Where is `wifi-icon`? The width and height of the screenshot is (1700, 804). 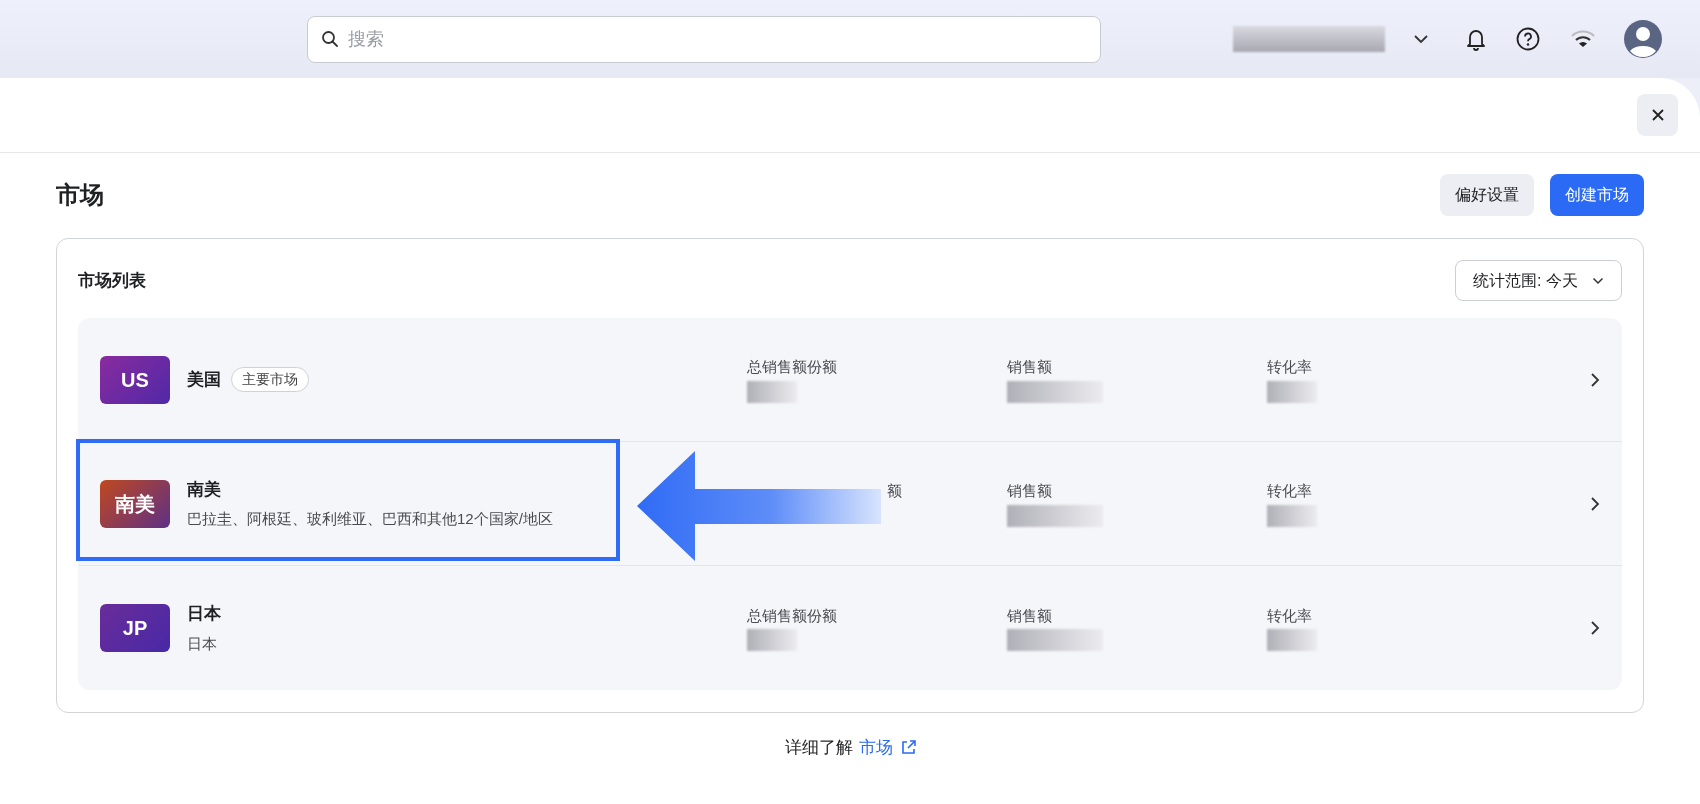
wifi-icon is located at coordinates (1583, 39).